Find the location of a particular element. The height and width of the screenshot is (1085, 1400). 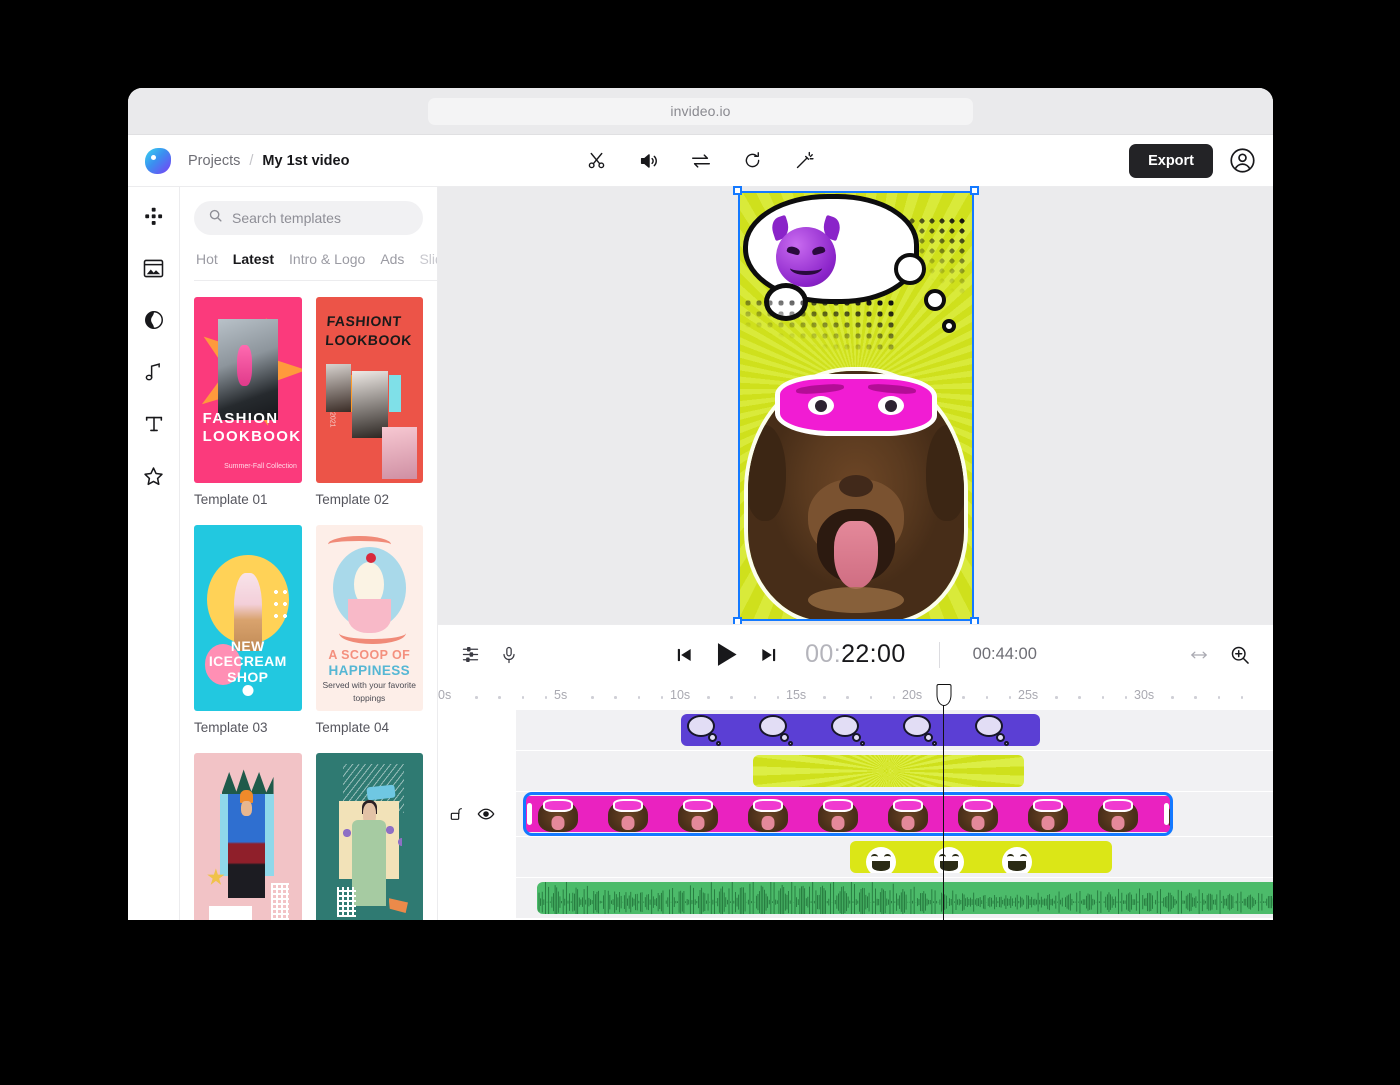

header-right-group: Export is located at coordinates (1201, 160).